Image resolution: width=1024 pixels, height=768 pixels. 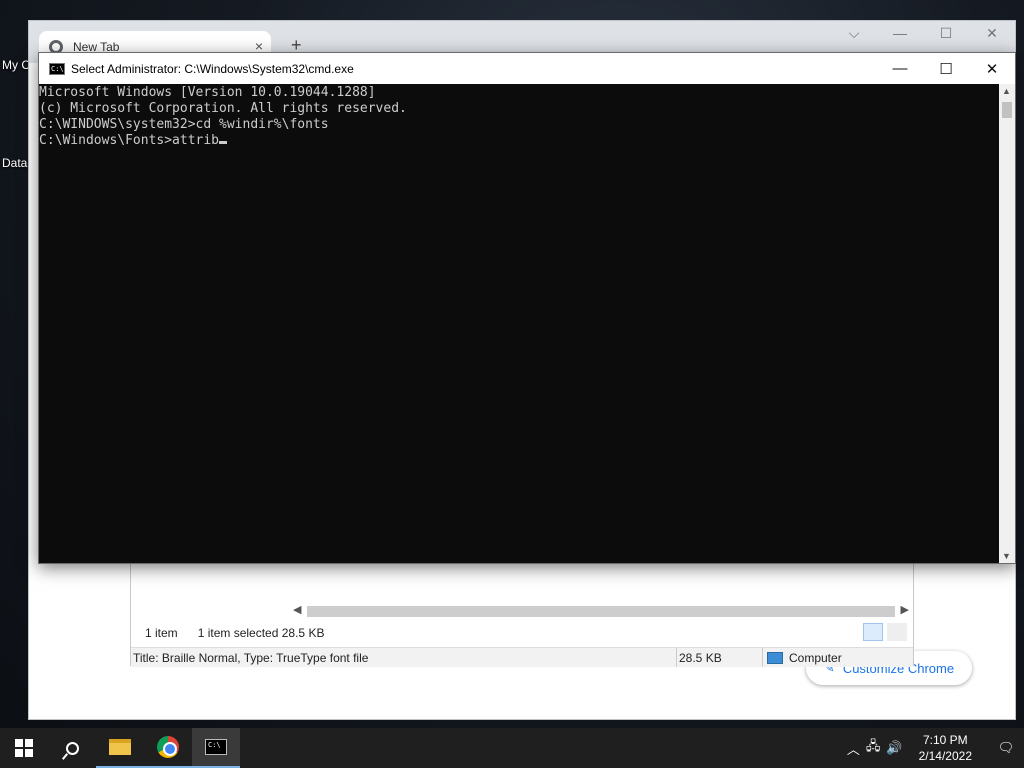 I want to click on system-tray: ︿ 🖧 🔊 7:10 PM 2/14/2022 🗨, so click(x=935, y=748).